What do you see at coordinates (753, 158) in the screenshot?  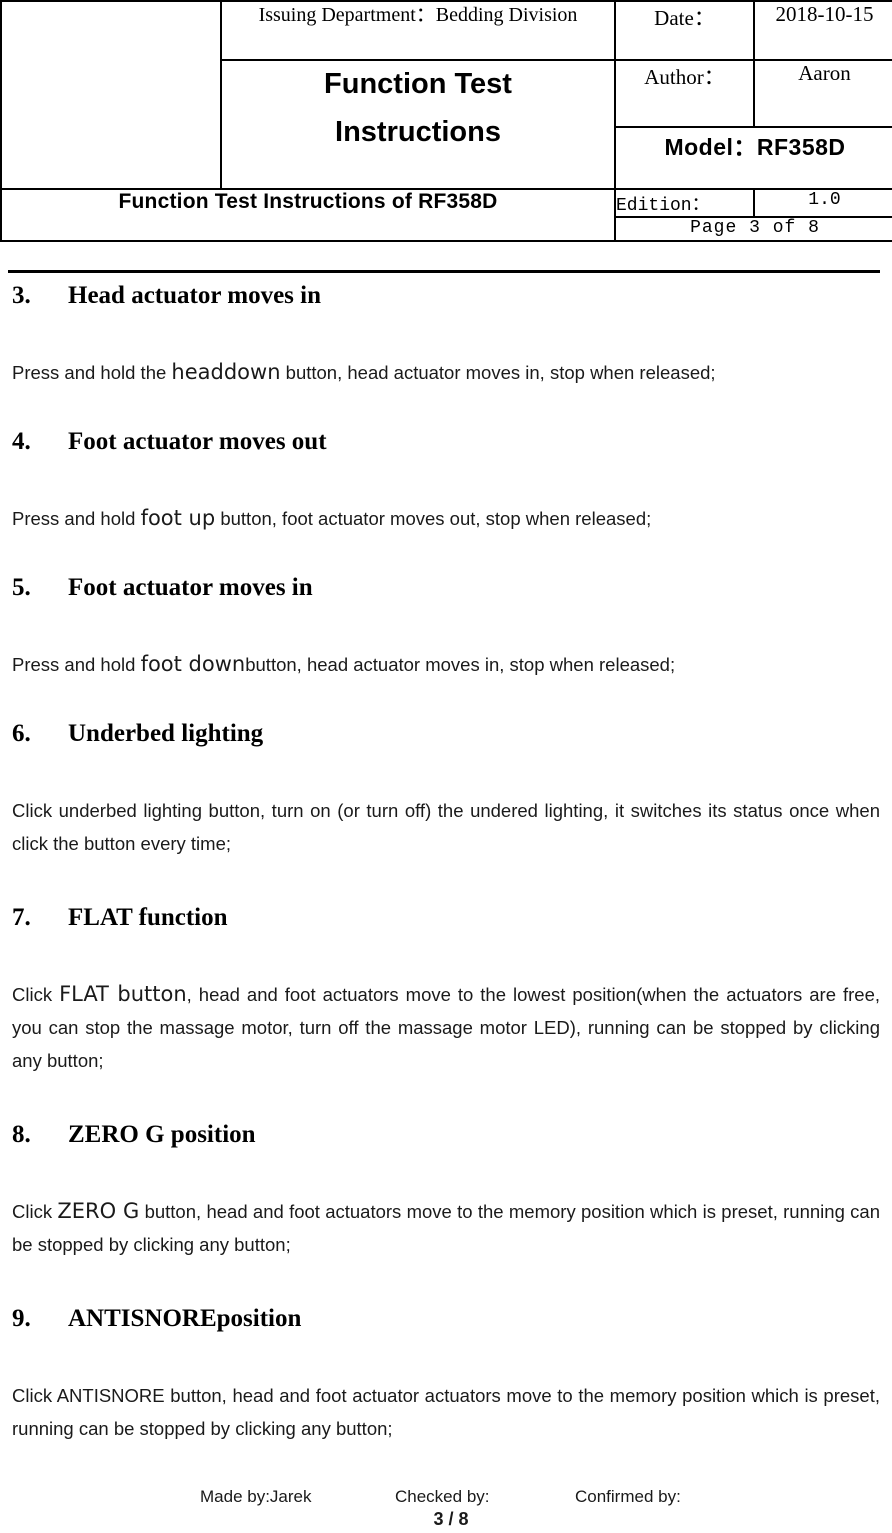 I see `model-cell: Model：RF358D` at bounding box center [753, 158].